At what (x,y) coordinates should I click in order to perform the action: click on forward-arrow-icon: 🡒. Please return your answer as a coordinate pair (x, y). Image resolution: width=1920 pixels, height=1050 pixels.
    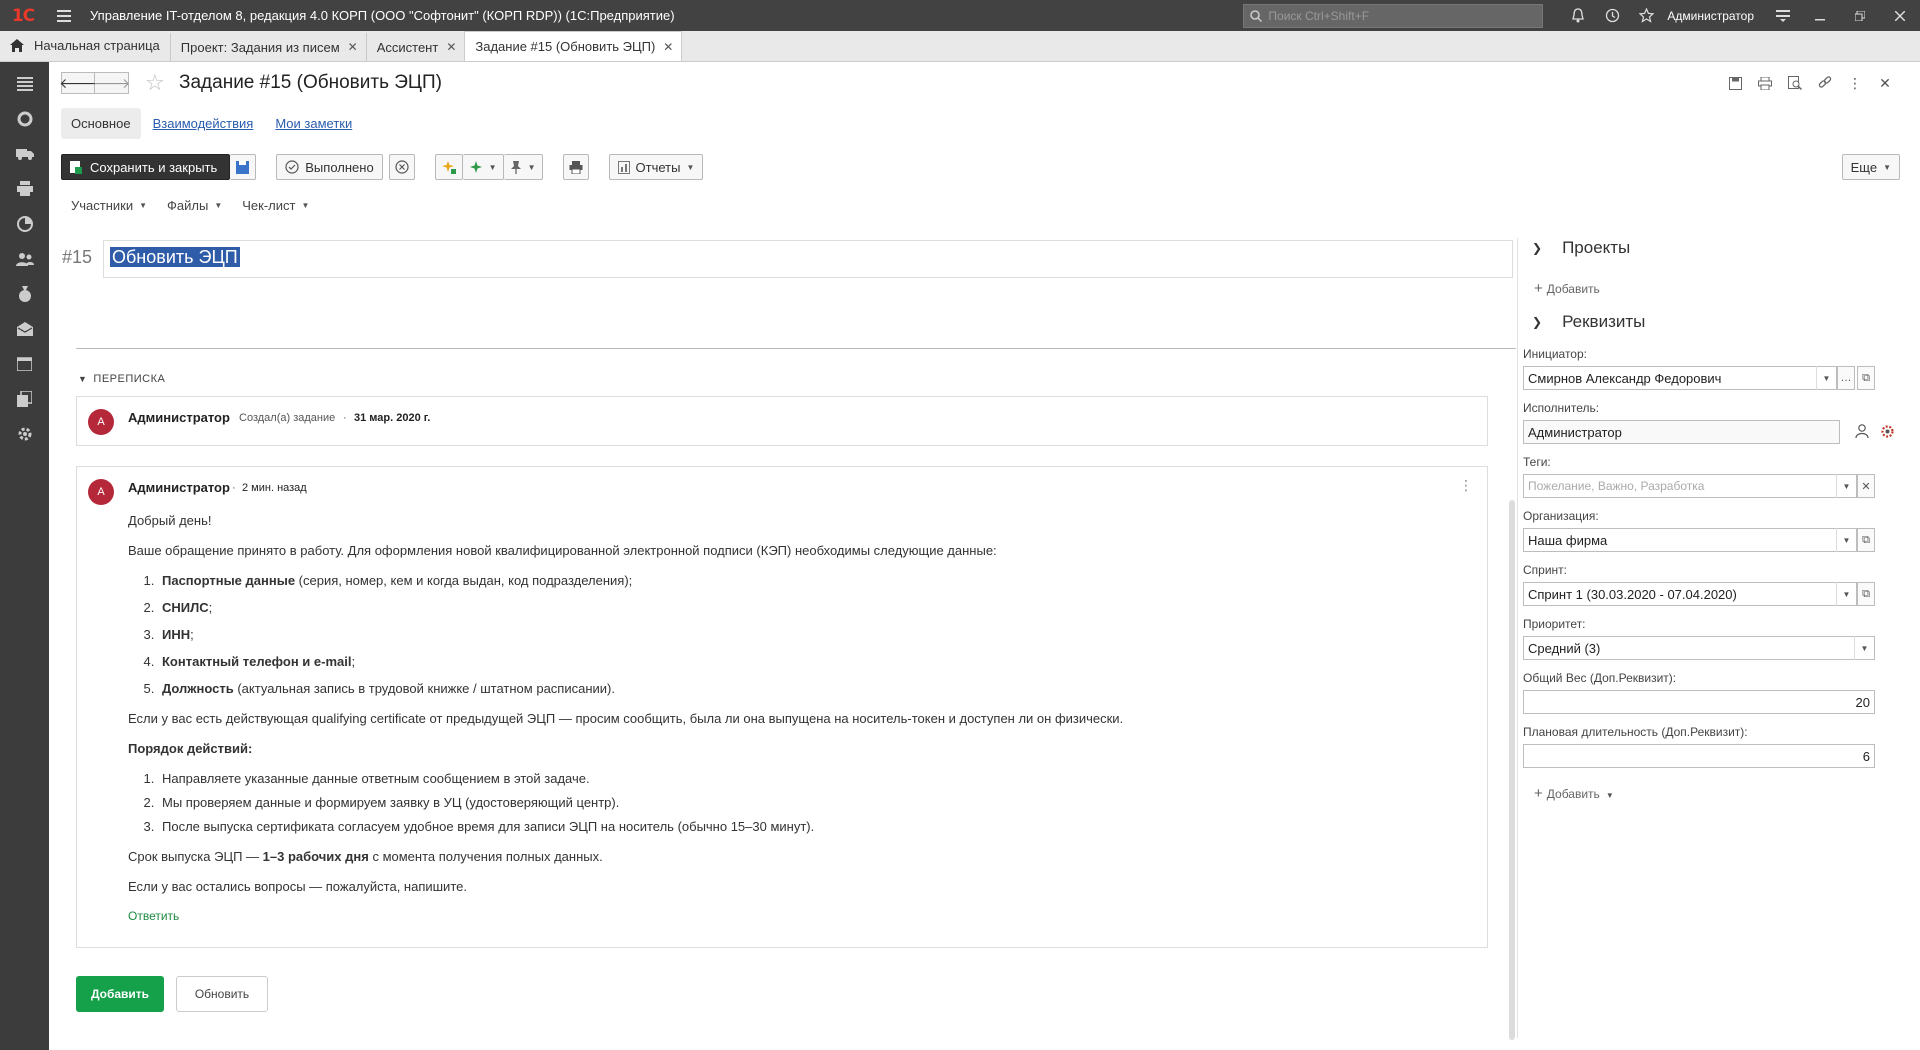
    Looking at the image, I should click on (111, 83).